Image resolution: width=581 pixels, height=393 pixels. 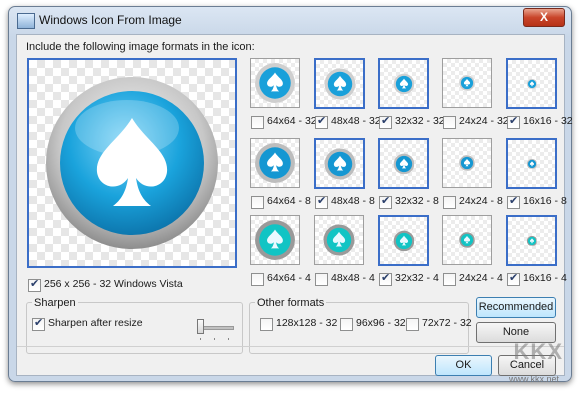 I want to click on format-label: 48x48 - 32, so click(x=356, y=121).